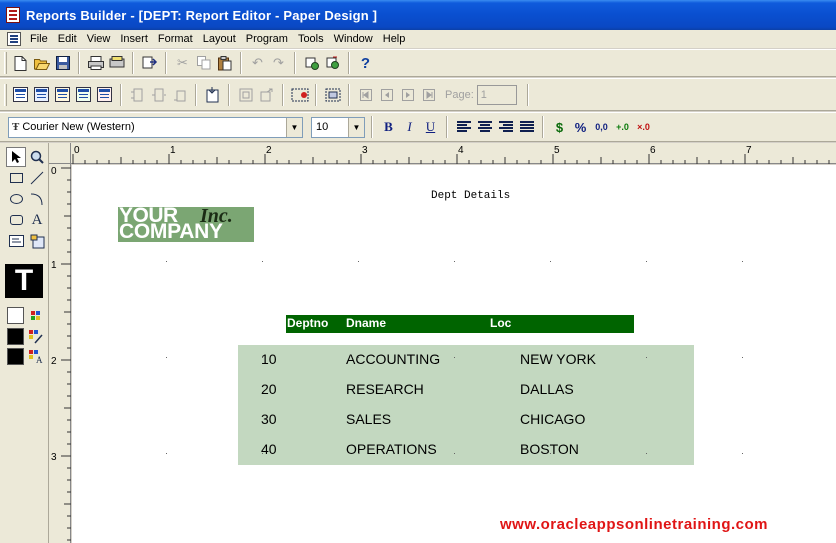 Image resolution: width=836 pixels, height=543 pixels. What do you see at coordinates (67, 39) in the screenshot?
I see `menu-edit: Edit` at bounding box center [67, 39].